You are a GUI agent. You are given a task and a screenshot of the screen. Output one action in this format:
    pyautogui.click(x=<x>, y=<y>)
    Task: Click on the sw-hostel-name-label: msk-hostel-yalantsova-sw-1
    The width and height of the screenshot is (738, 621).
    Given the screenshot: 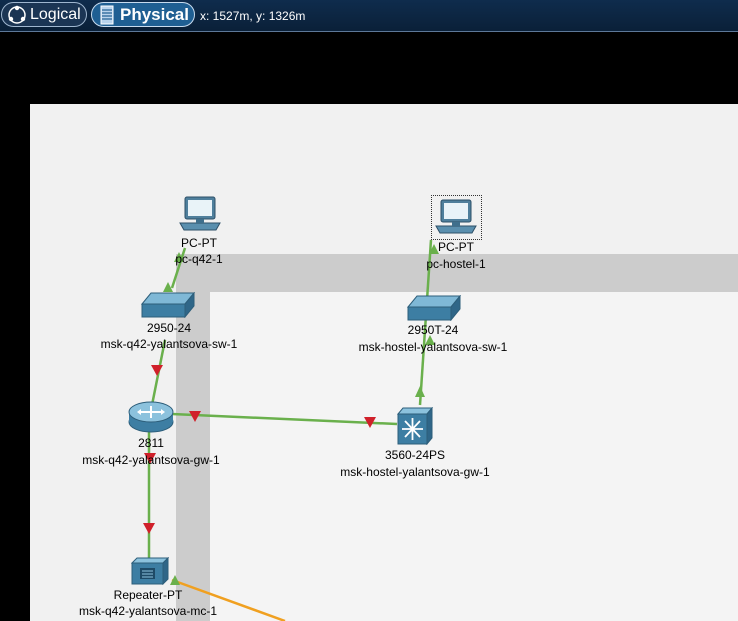 What is the action you would take?
    pyautogui.click(x=433, y=347)
    